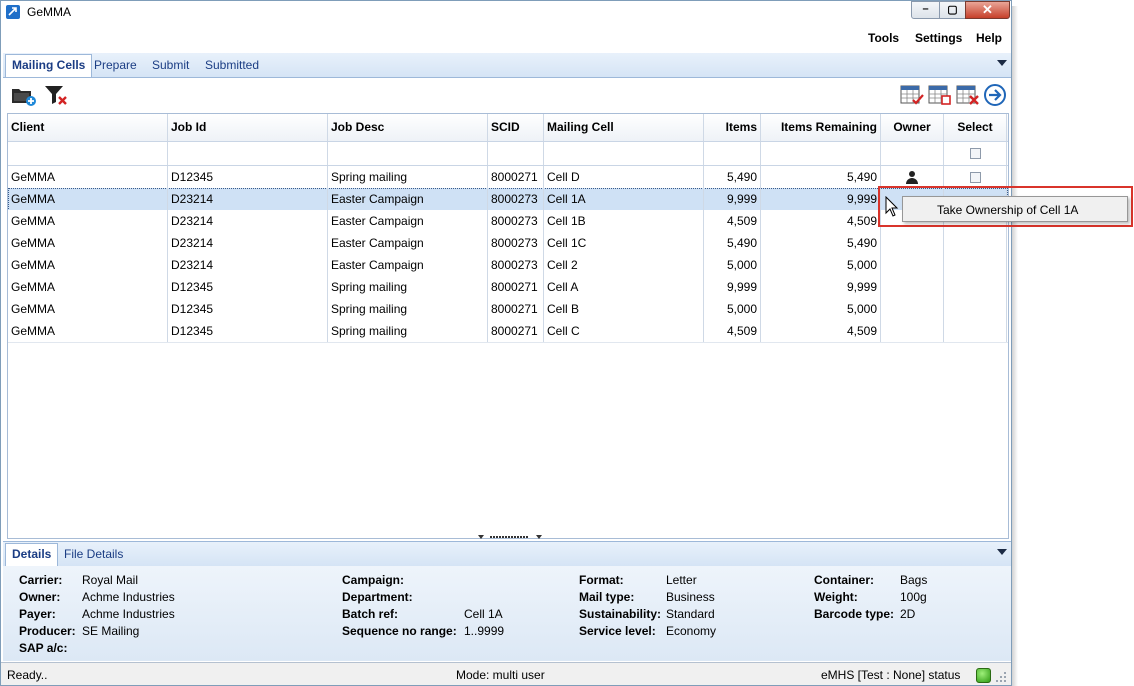 The image size is (1134, 686). Describe the element at coordinates (510, 537) in the screenshot. I see `splitter-handle-icon` at that location.